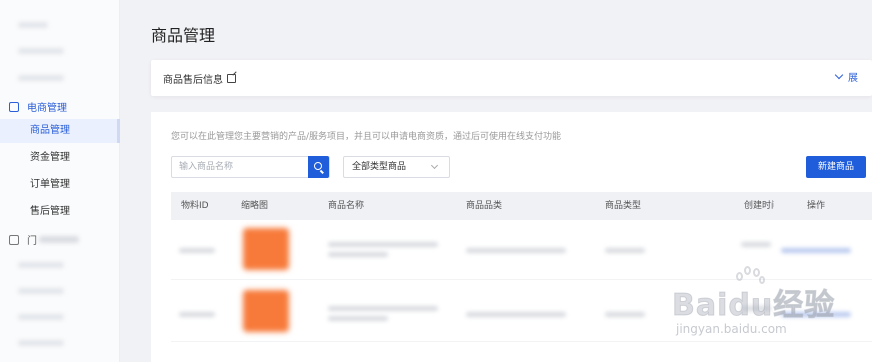 The height and width of the screenshot is (362, 872). I want to click on new-product-button: 新建商品, so click(836, 167).